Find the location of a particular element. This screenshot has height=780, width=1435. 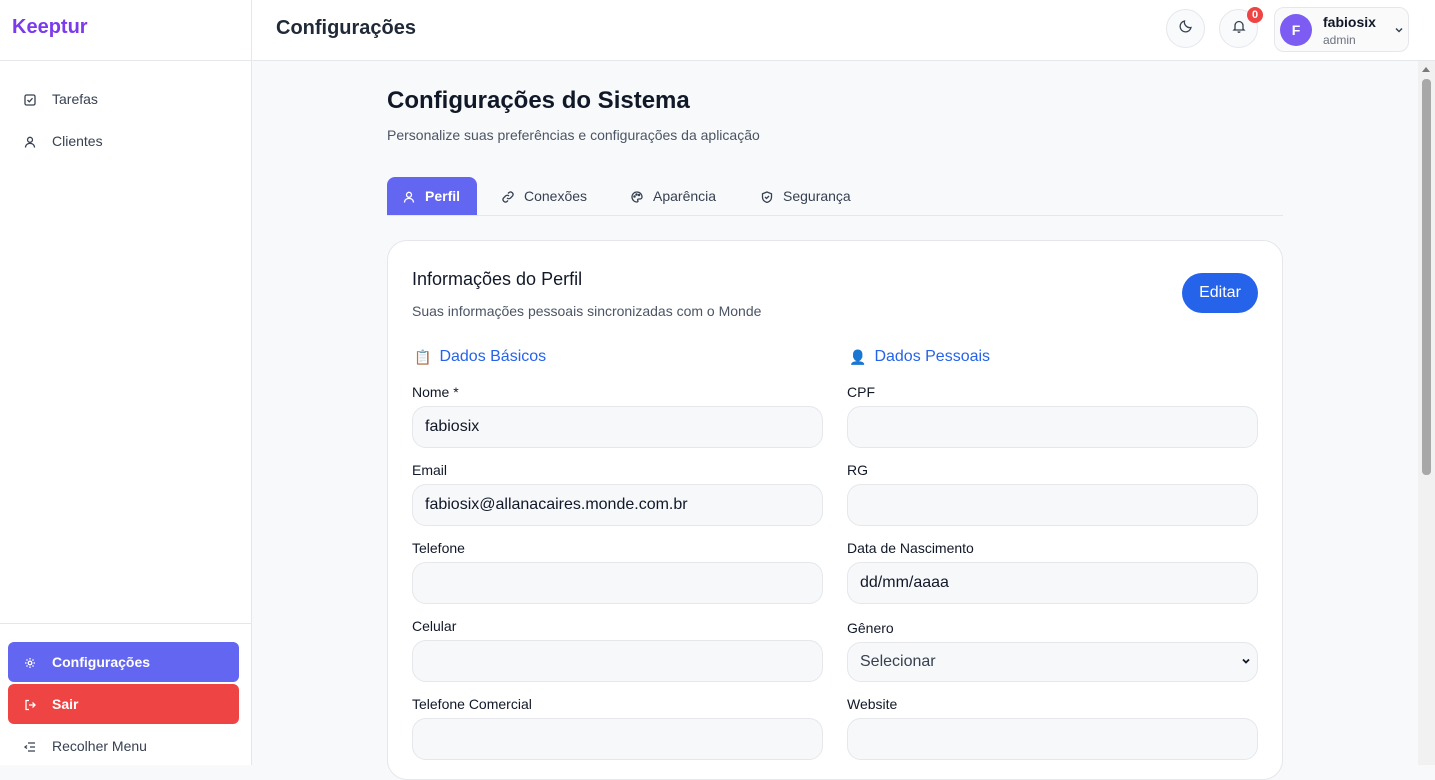

rg-input is located at coordinates (1052, 505).